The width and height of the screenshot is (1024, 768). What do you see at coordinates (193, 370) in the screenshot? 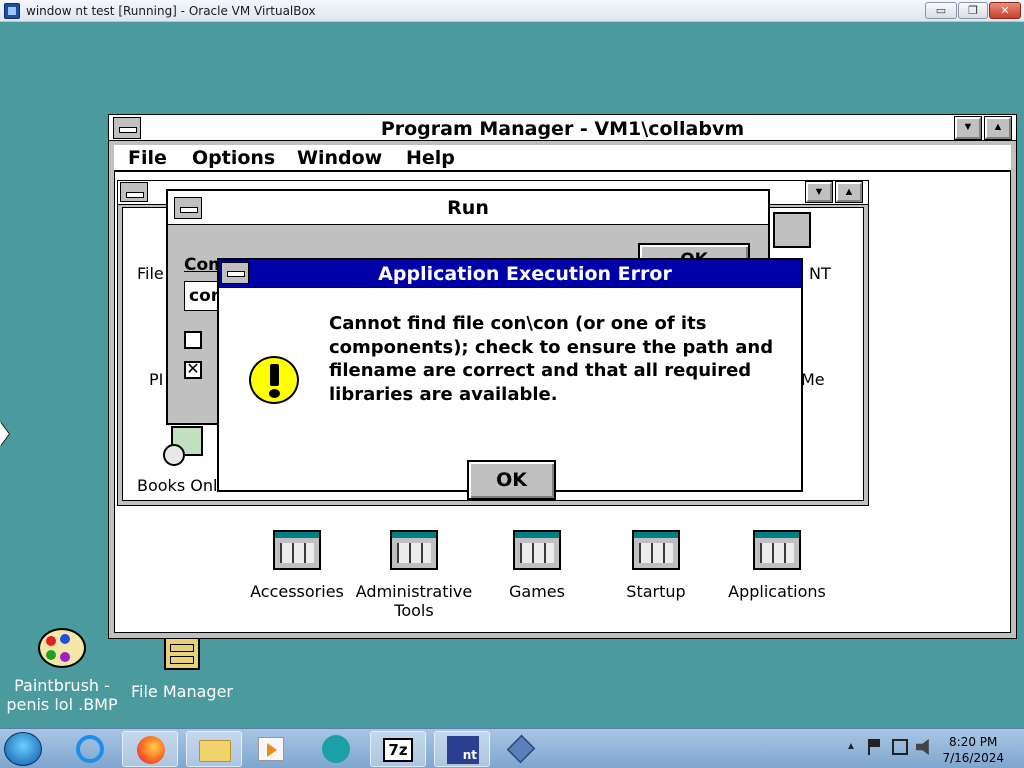
I see `run-separate-memory-checkbox: ✕` at bounding box center [193, 370].